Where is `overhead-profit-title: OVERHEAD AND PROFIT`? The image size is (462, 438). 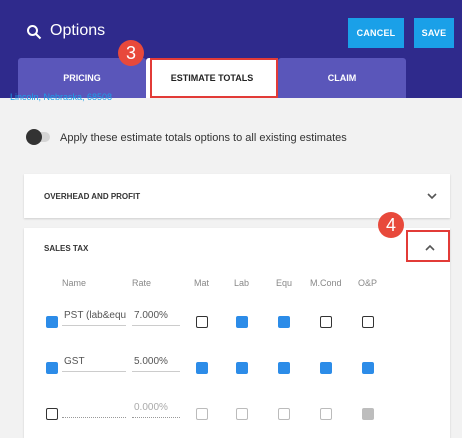
overhead-profit-title: OVERHEAD AND PROFIT is located at coordinates (92, 196).